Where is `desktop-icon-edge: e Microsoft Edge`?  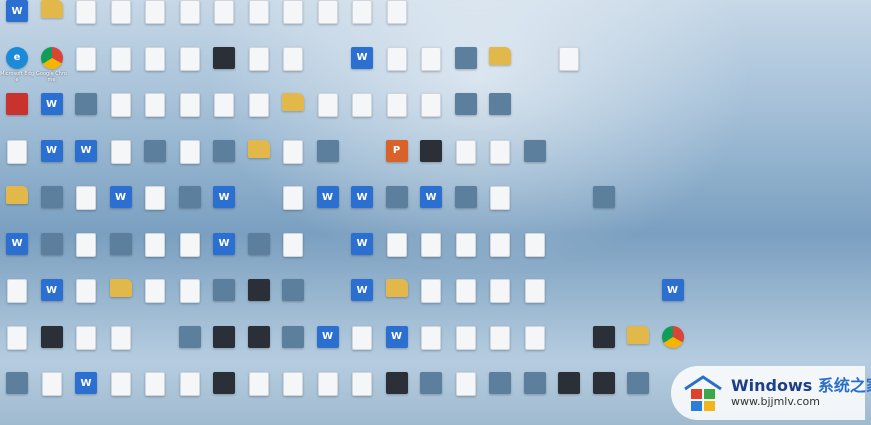 desktop-icon-edge: e Microsoft Edge is located at coordinates (17, 68).